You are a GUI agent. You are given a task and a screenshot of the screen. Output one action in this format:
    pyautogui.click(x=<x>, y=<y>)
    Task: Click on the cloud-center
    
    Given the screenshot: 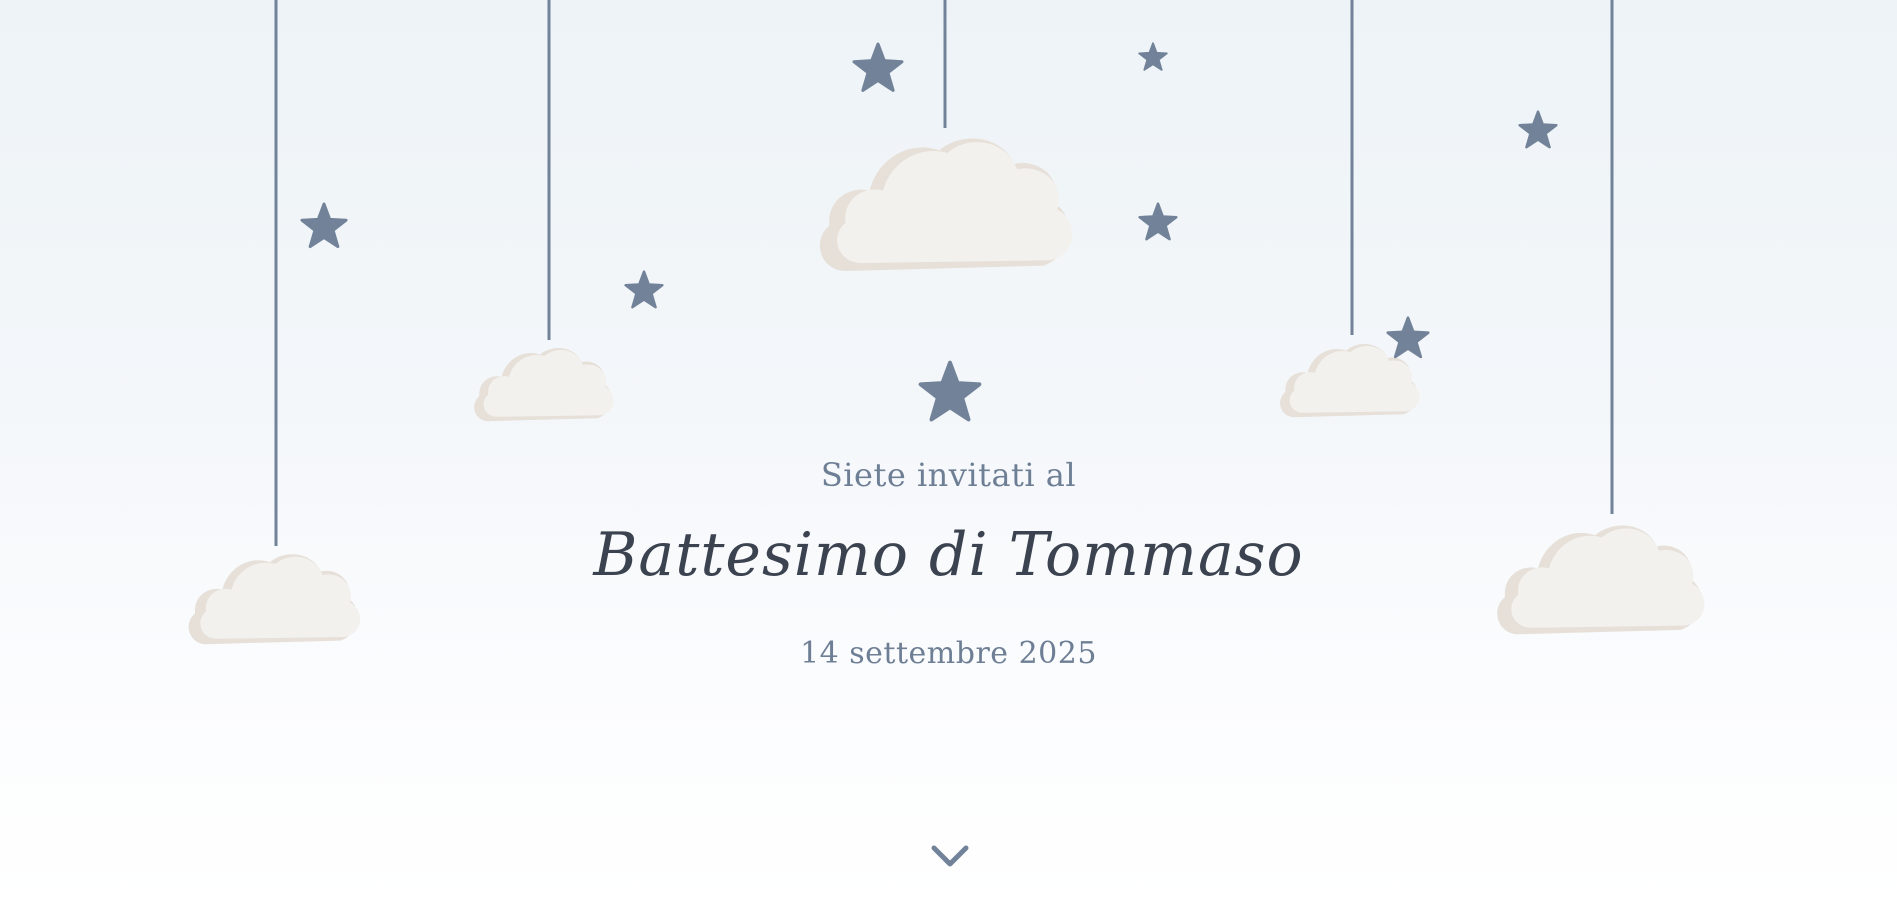 What is the action you would take?
    pyautogui.click(x=946, y=205)
    